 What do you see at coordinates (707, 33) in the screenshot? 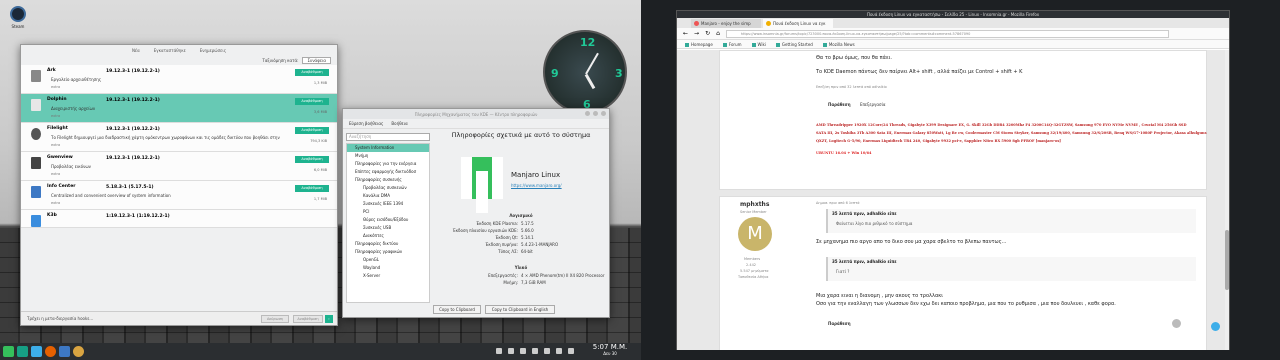
I see `reload-icon: ↻` at bounding box center [707, 33].